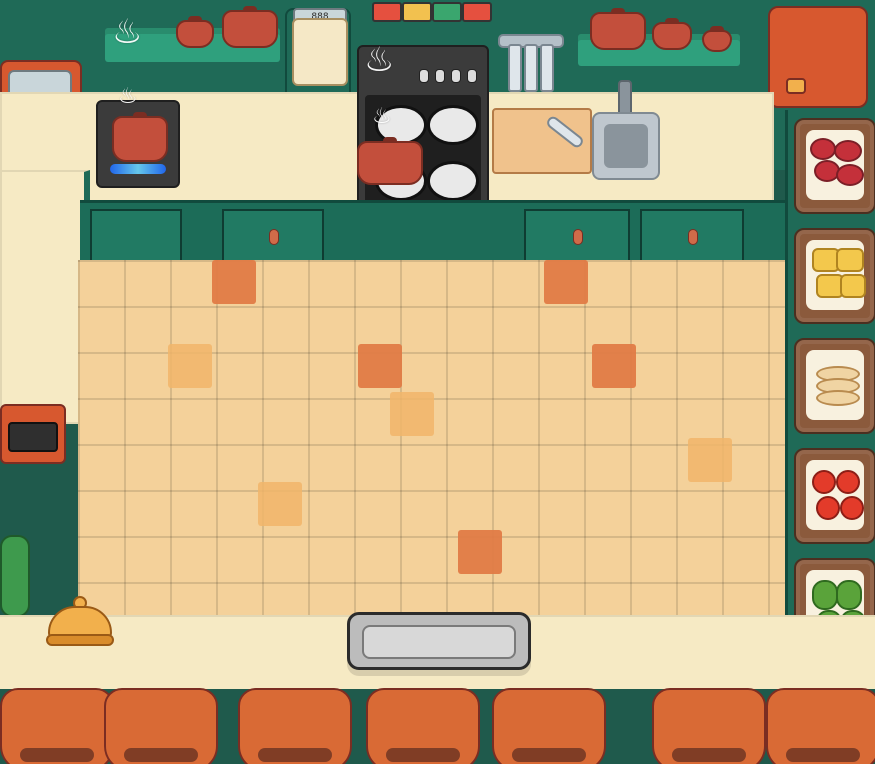  Describe the element at coordinates (838, 398) in the screenshot. I see `tortilla` at that location.